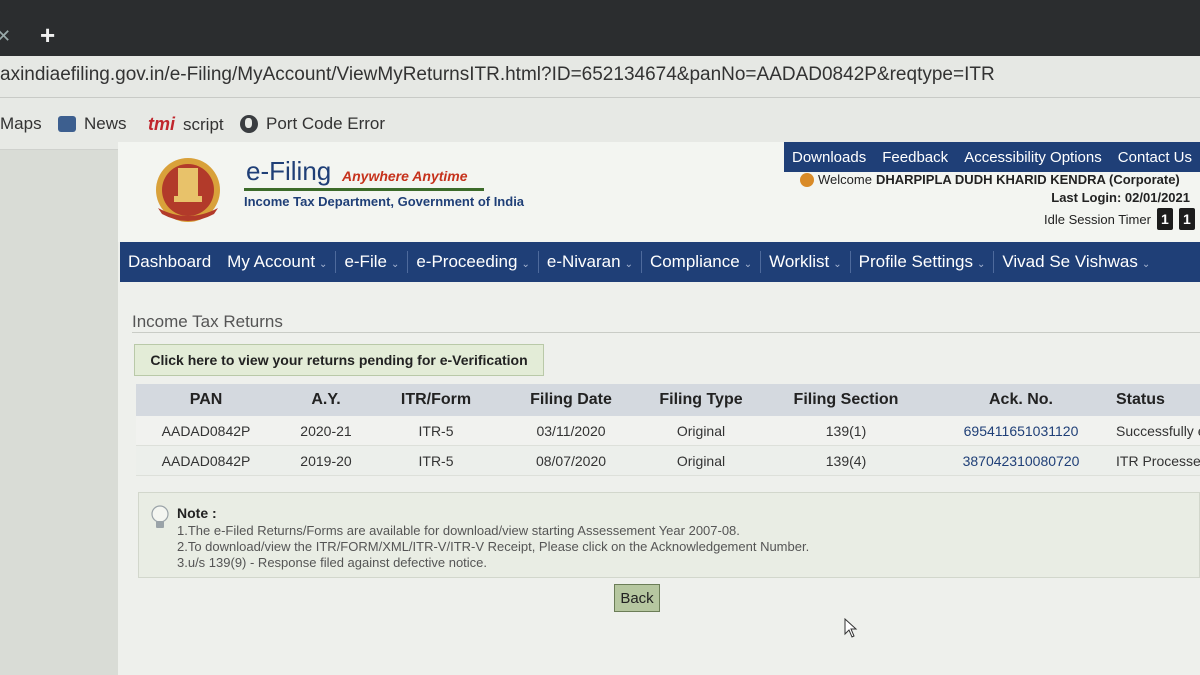 The image size is (1200, 675). Describe the element at coordinates (207, 321) in the screenshot. I see `section-title: Income Tax Returns` at that location.